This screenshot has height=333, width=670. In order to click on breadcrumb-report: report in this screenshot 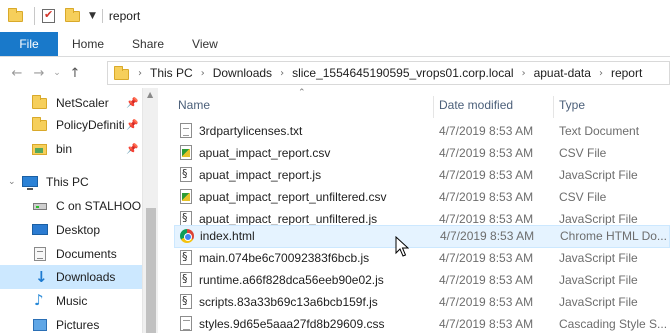, I will do `click(626, 73)`.